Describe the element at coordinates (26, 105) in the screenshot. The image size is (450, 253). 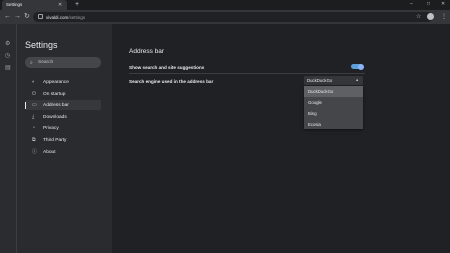
I see `active-indicator` at that location.